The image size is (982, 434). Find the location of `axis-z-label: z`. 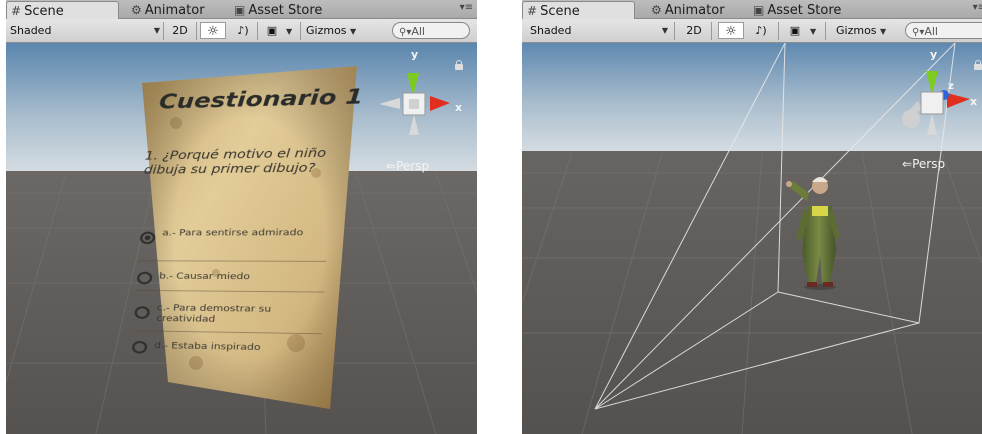

axis-z-label: z is located at coordinates (951, 86).